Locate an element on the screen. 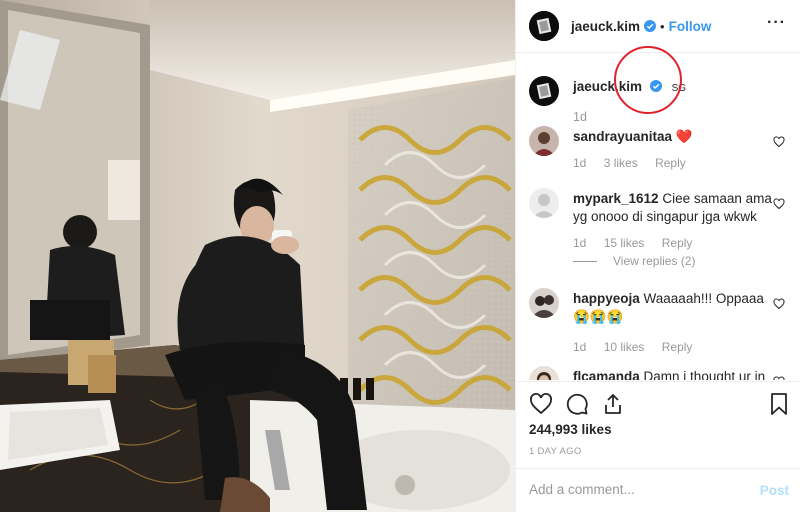  author-avatar is located at coordinates (544, 26).